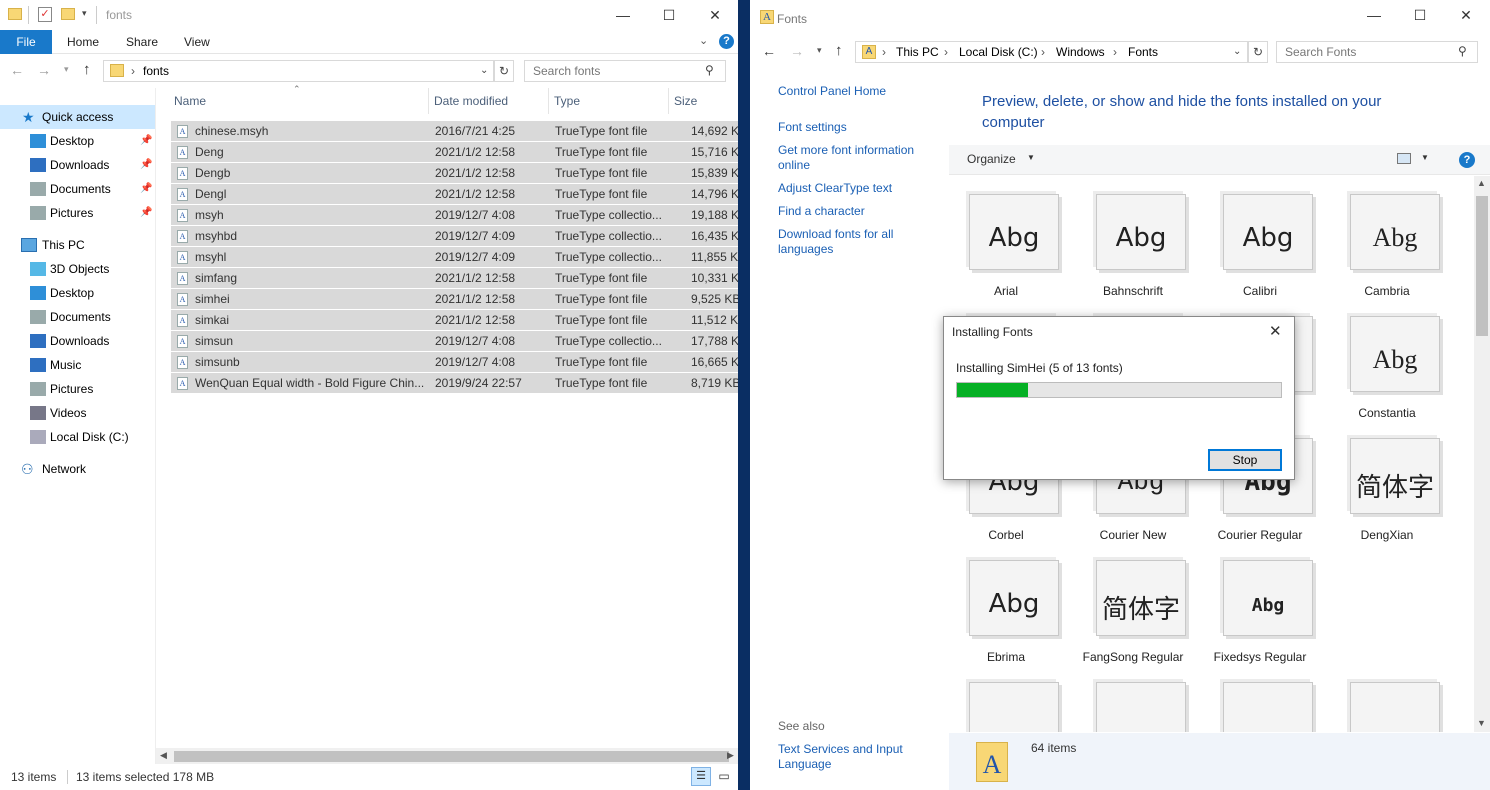 The width and height of the screenshot is (1490, 790). Describe the element at coordinates (77, 213) in the screenshot. I see `nav-item: Pictures 📌` at that location.